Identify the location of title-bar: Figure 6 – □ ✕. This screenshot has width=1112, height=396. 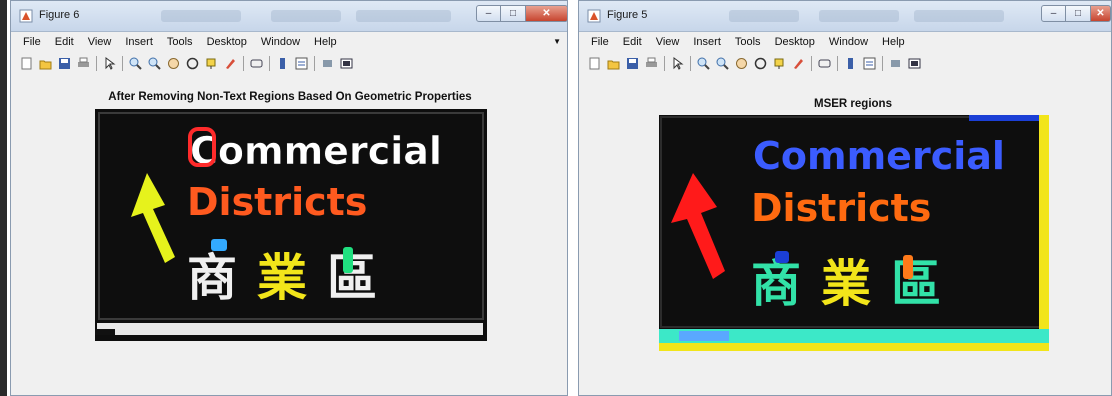
(289, 16).